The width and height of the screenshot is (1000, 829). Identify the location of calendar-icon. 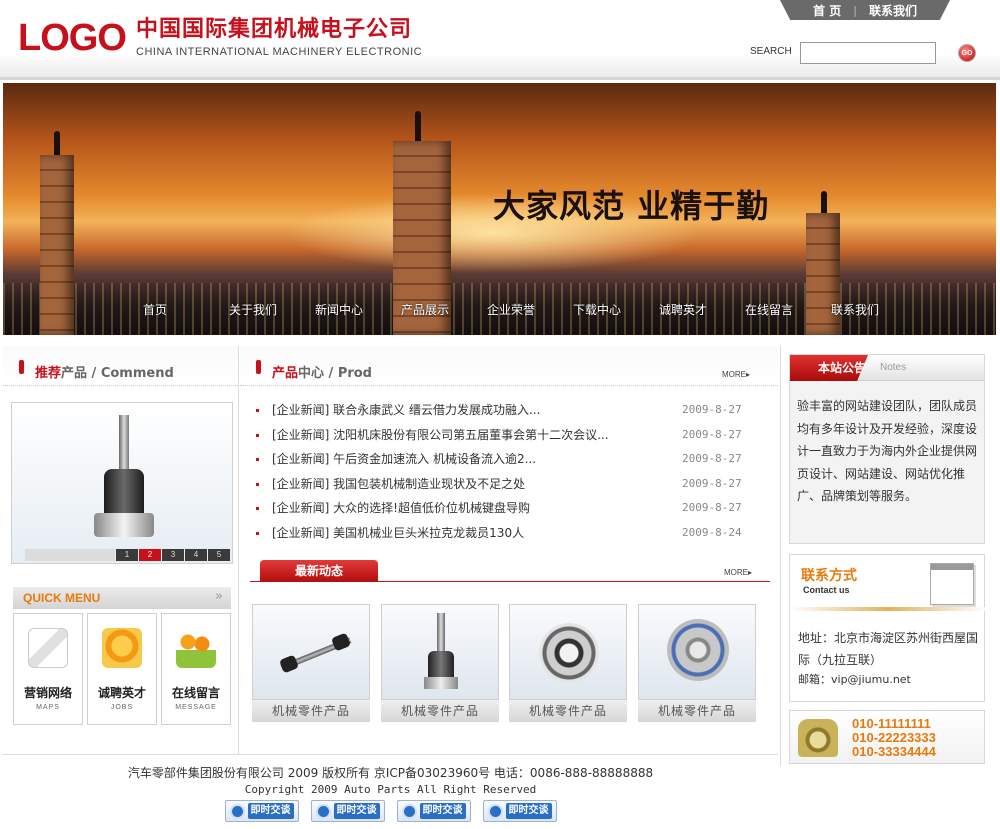
(952, 584).